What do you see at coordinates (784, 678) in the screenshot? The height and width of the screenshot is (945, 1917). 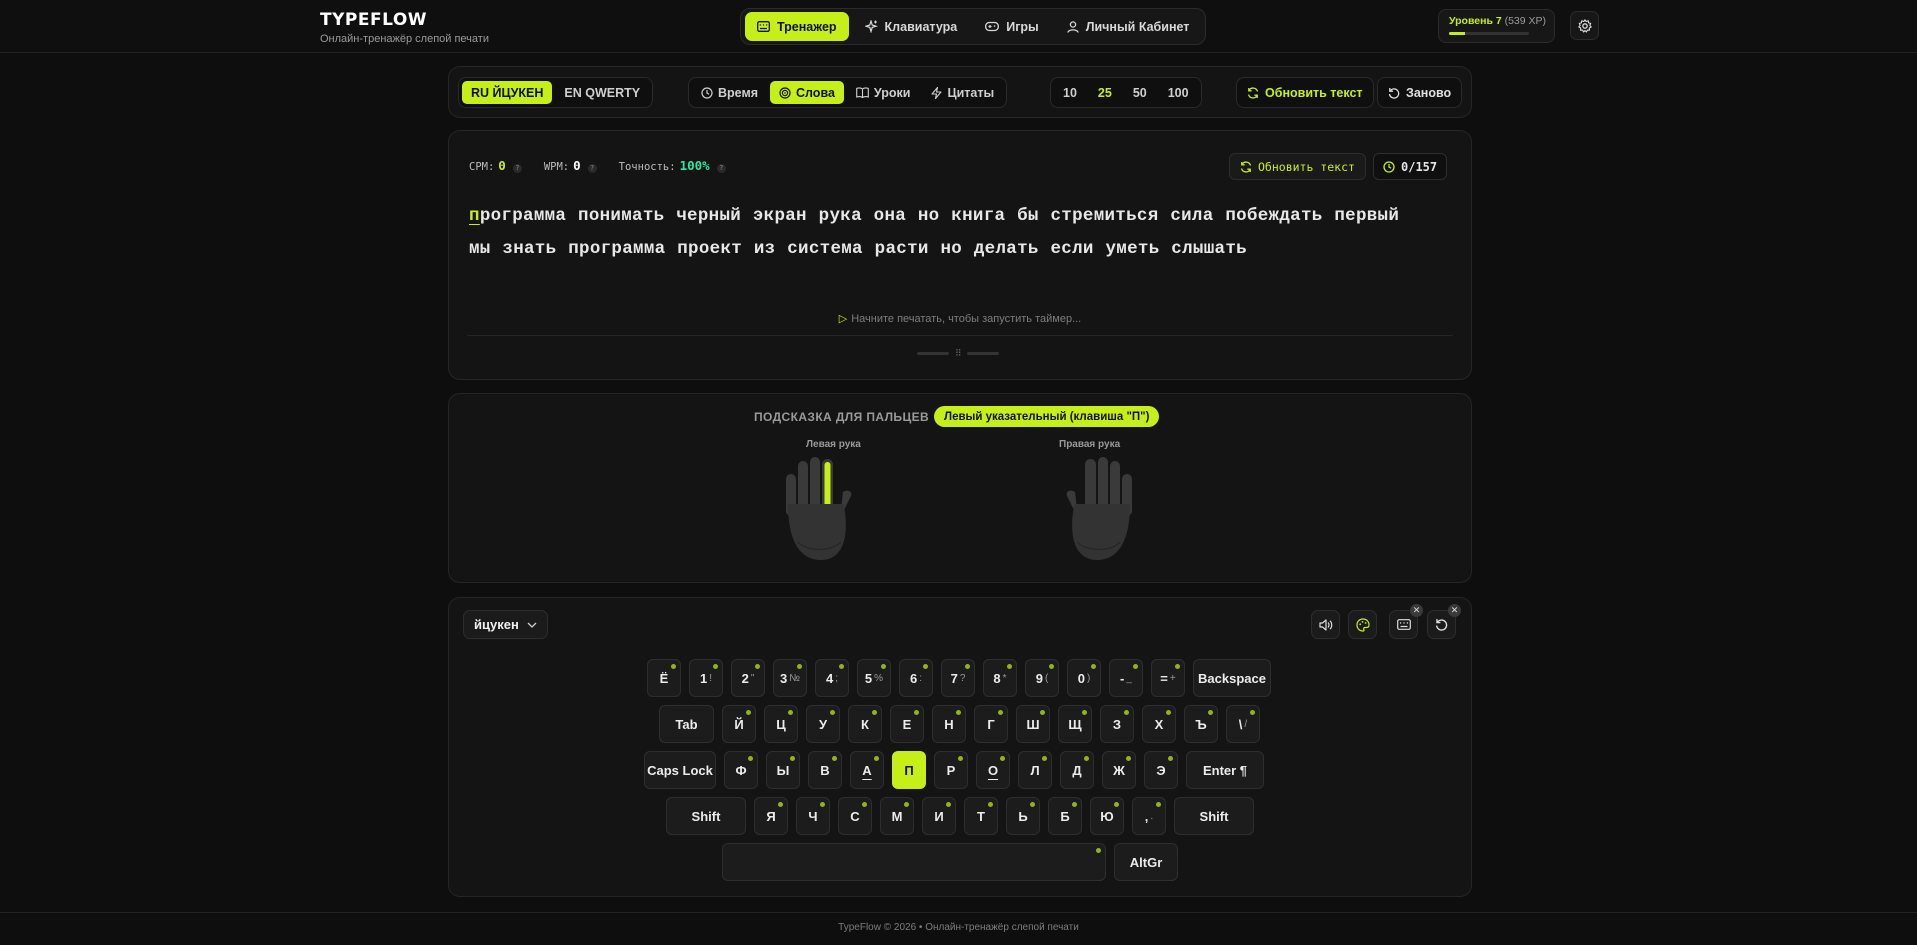 I see `key-label: 3` at bounding box center [784, 678].